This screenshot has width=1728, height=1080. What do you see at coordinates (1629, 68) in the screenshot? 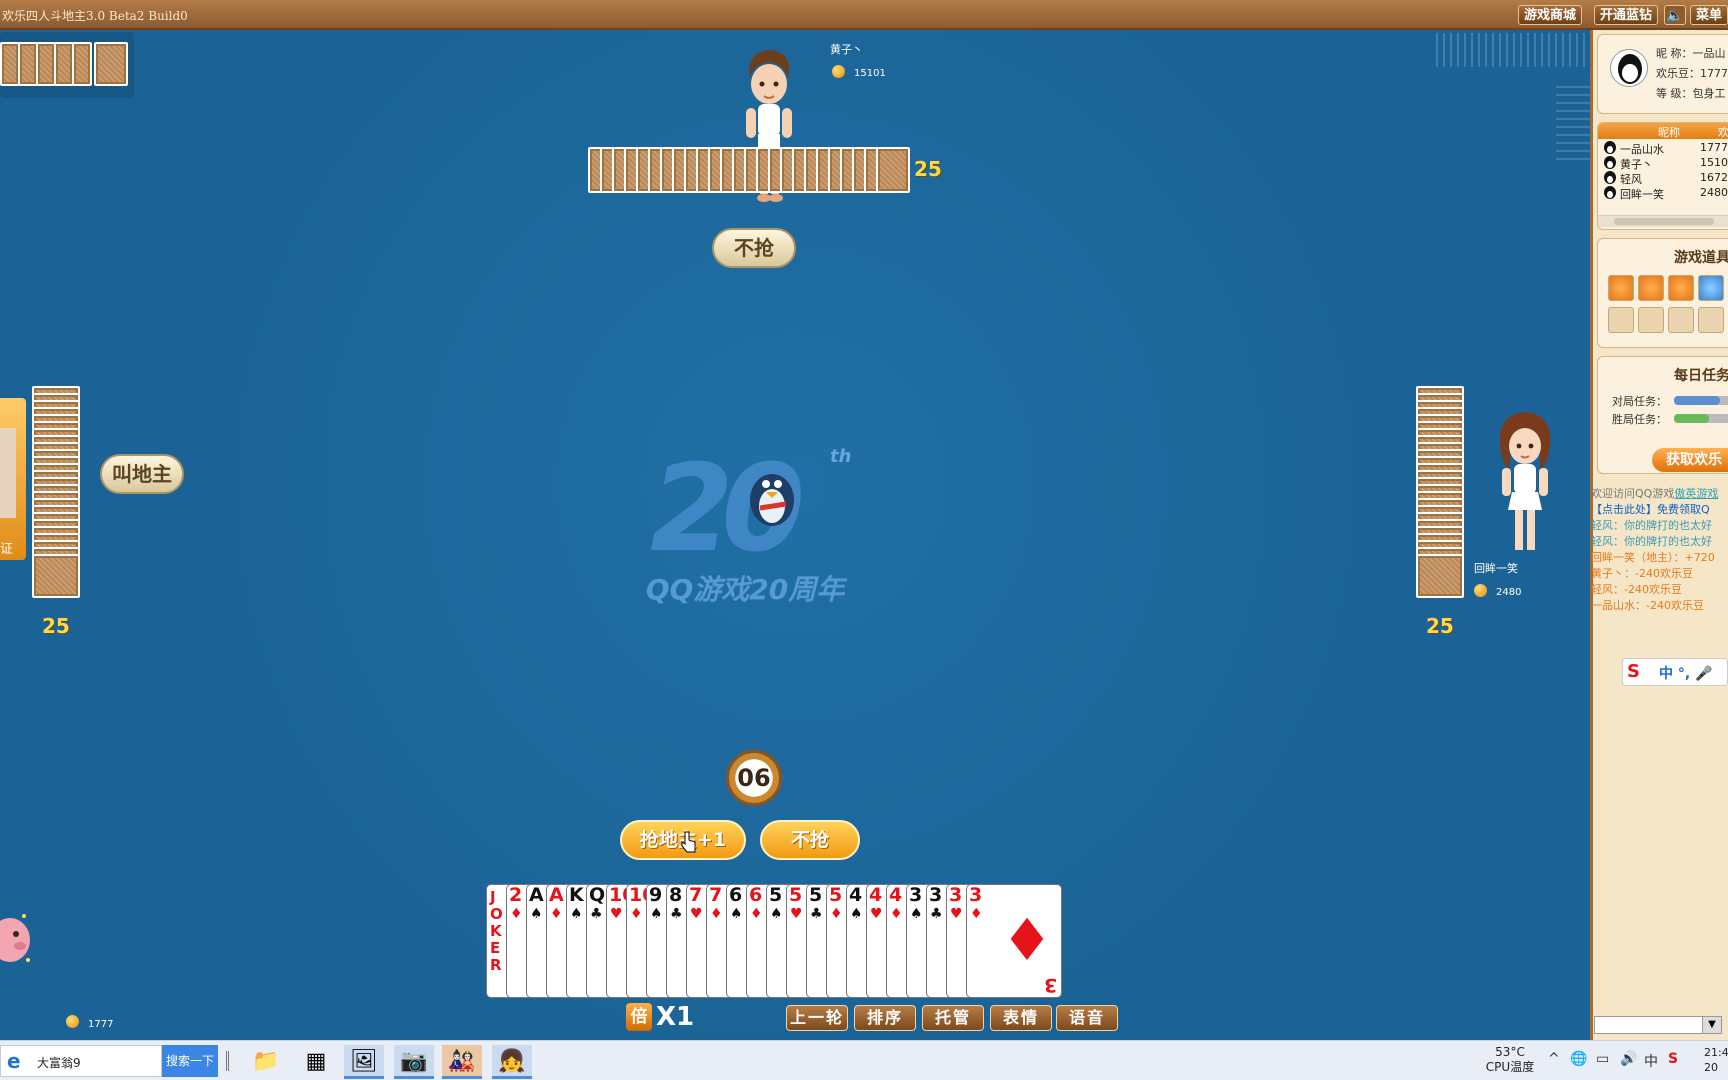
I see `qq-avatar-icon` at bounding box center [1629, 68].